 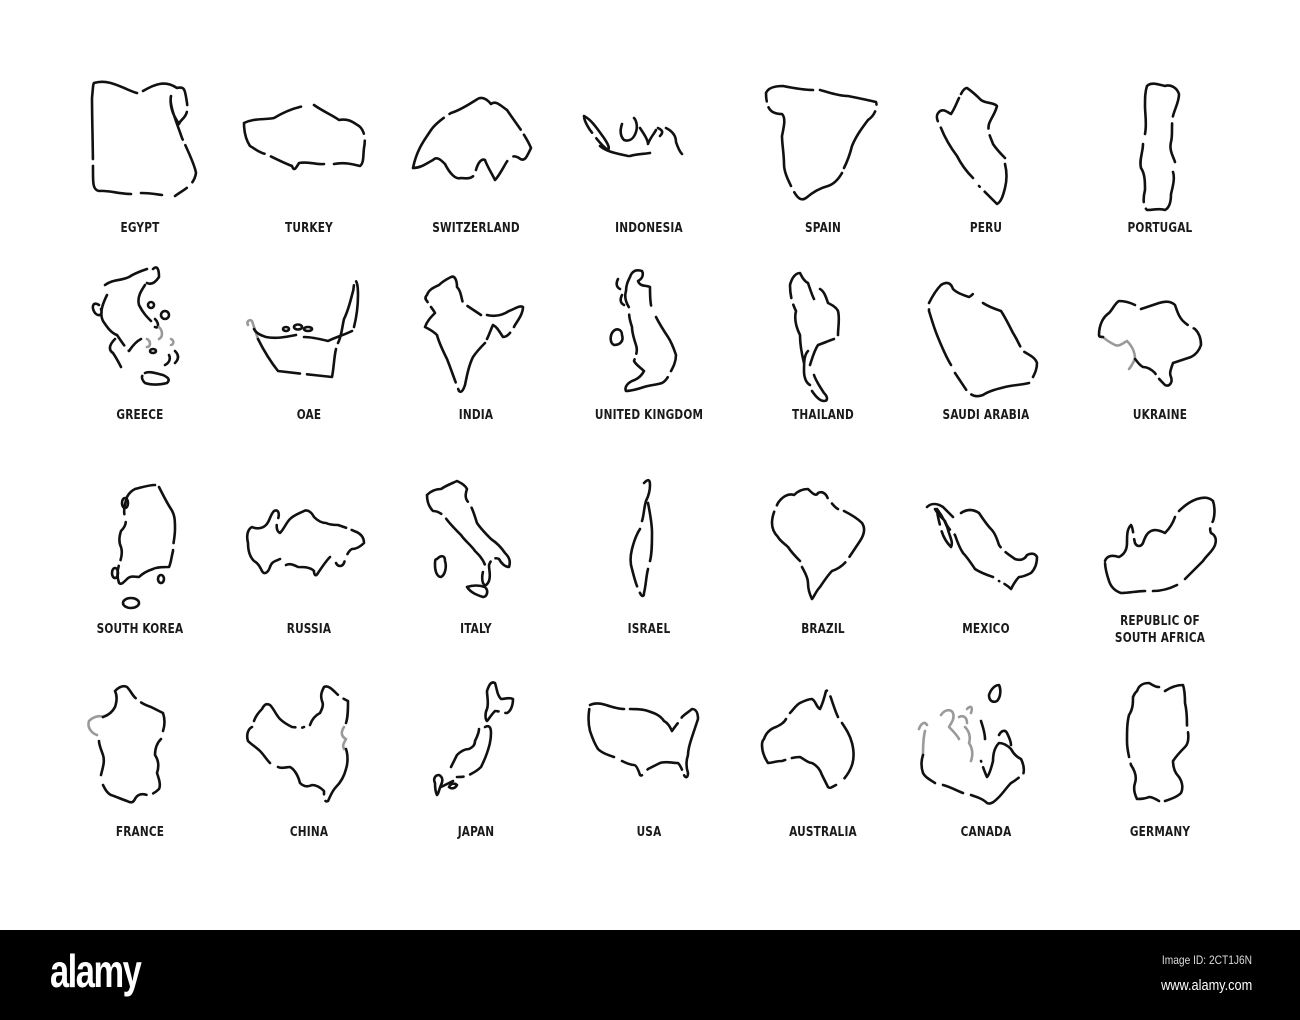 What do you see at coordinates (96, 971) in the screenshot?
I see `alamy-logo: alamy` at bounding box center [96, 971].